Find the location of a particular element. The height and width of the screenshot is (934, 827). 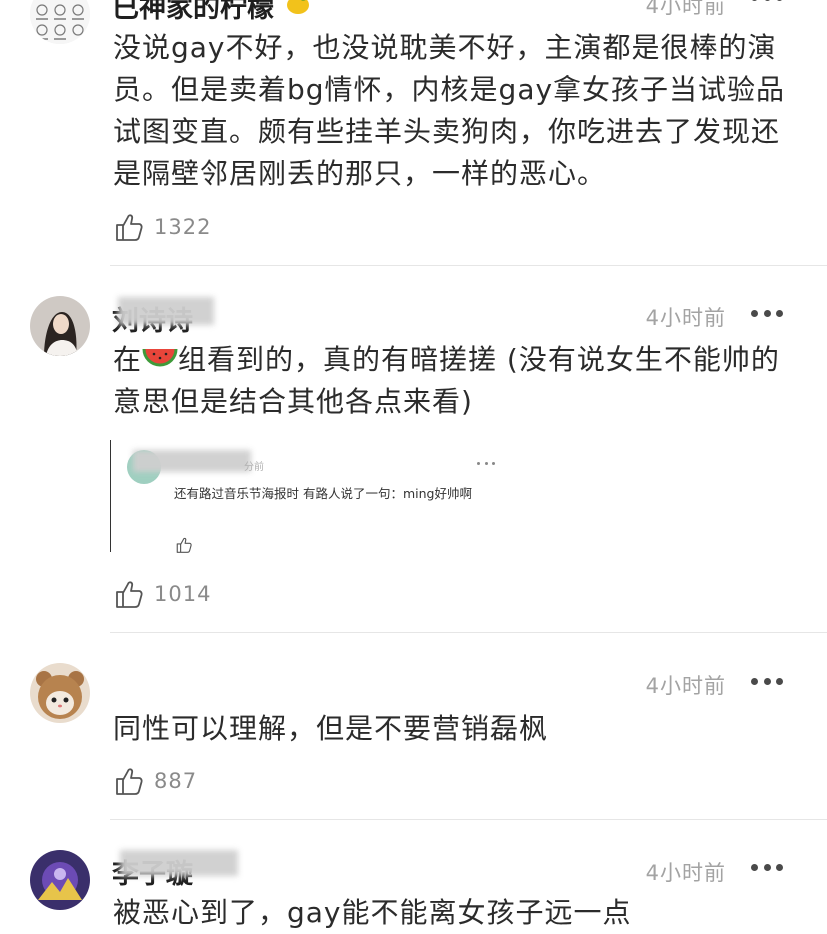

comment-text: 被恶心到了，gay能不能离女孩子远一点 is located at coordinates (372, 912).